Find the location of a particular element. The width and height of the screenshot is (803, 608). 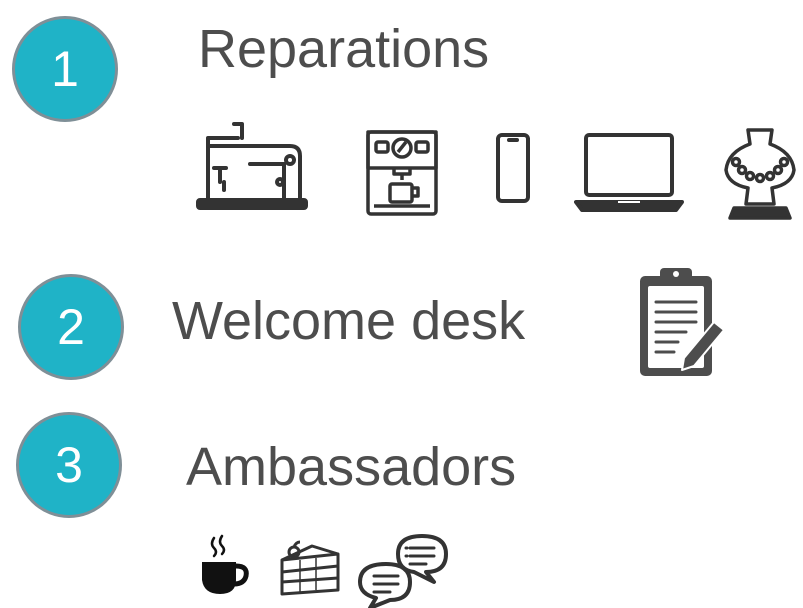

coffee-machine-icon is located at coordinates (402, 173).